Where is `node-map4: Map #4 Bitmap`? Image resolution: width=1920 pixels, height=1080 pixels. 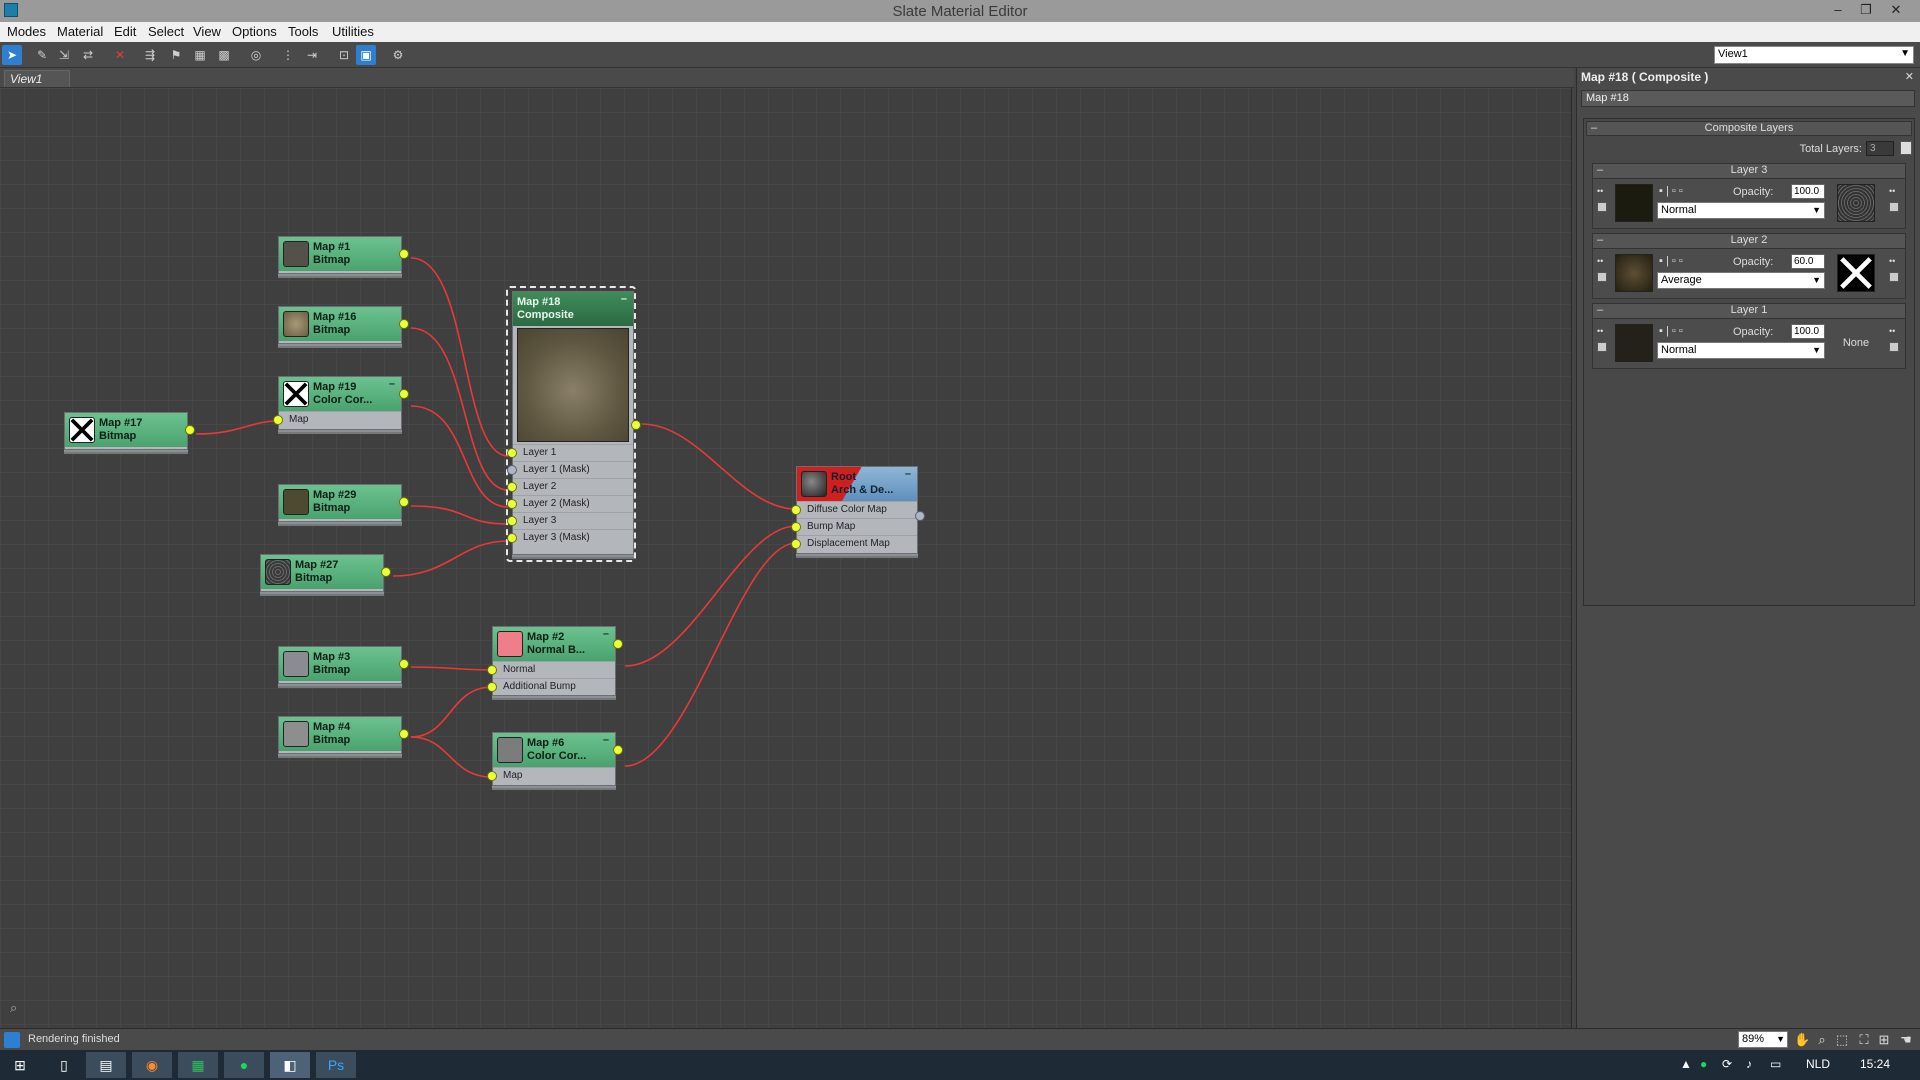 node-map4: Map #4 Bitmap is located at coordinates (343, 735).